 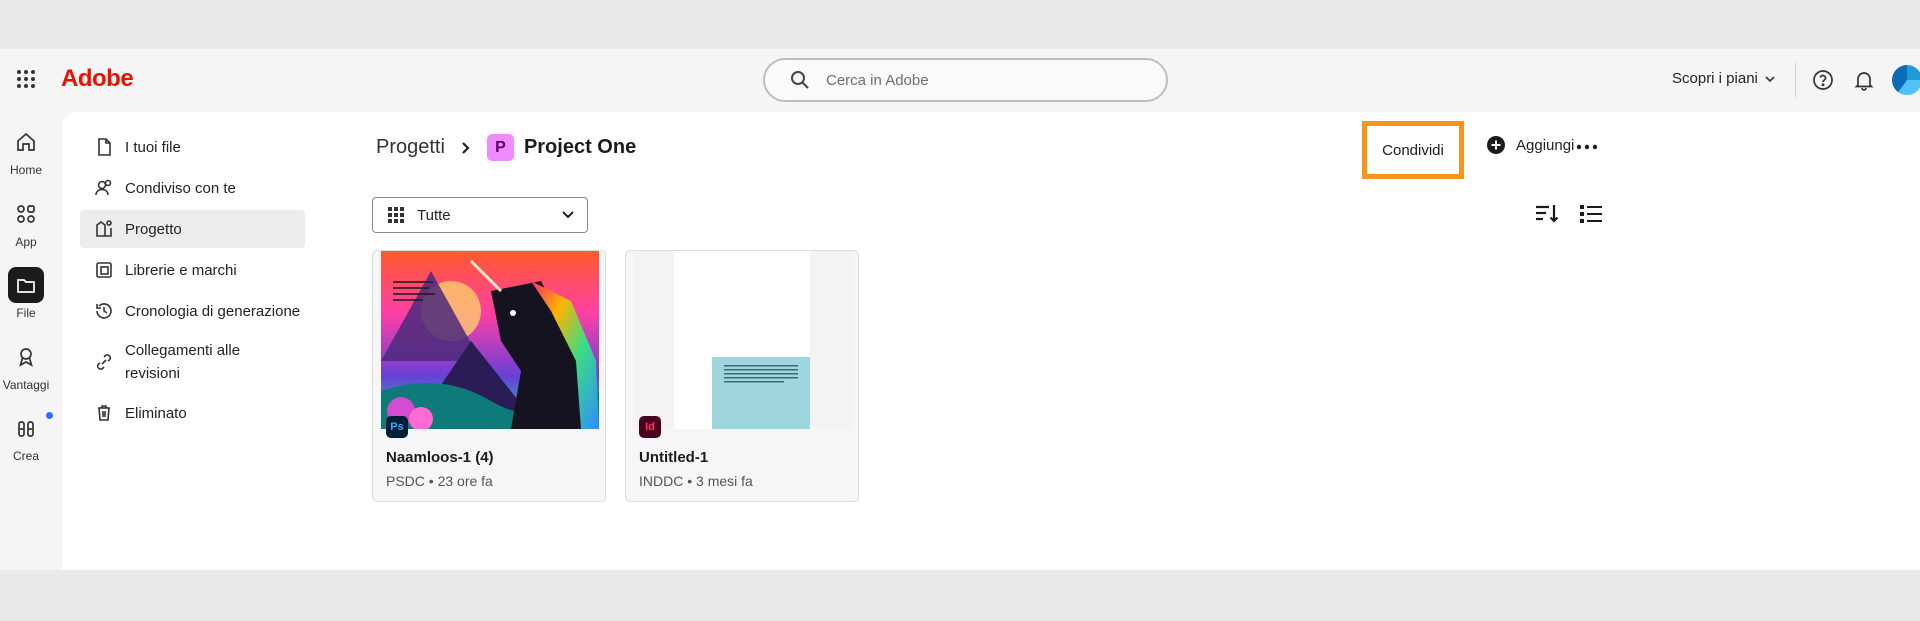 I want to click on breadcrumb: Progetti P Project One, so click(x=506, y=147).